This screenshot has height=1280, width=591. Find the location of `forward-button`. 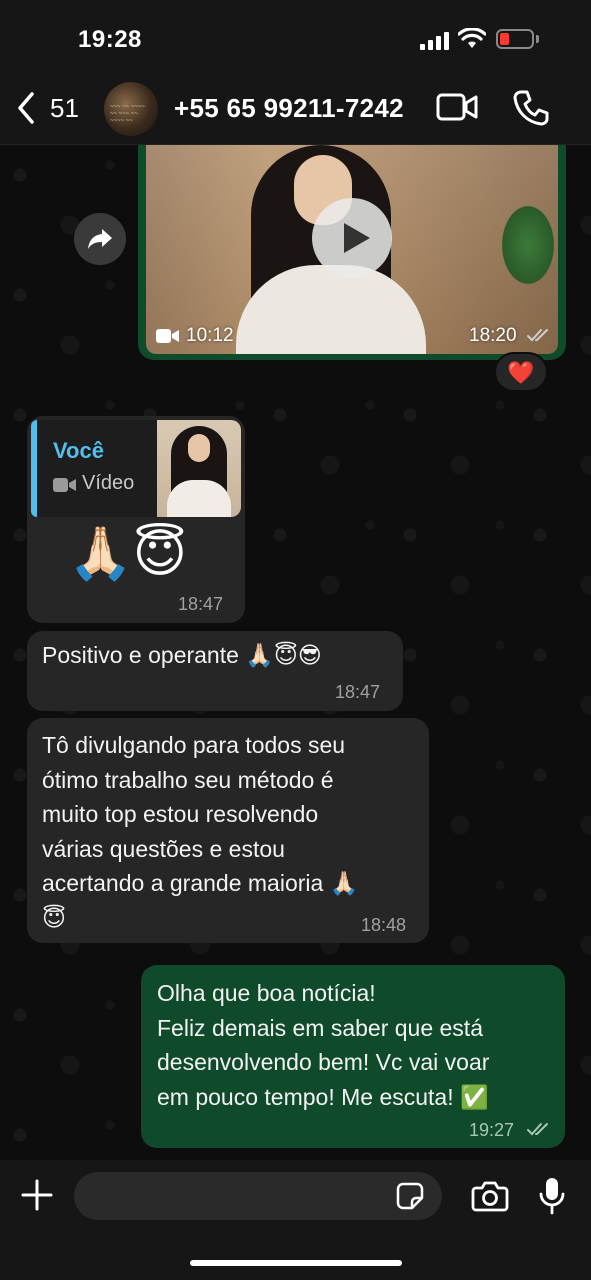

forward-button is located at coordinates (100, 239).